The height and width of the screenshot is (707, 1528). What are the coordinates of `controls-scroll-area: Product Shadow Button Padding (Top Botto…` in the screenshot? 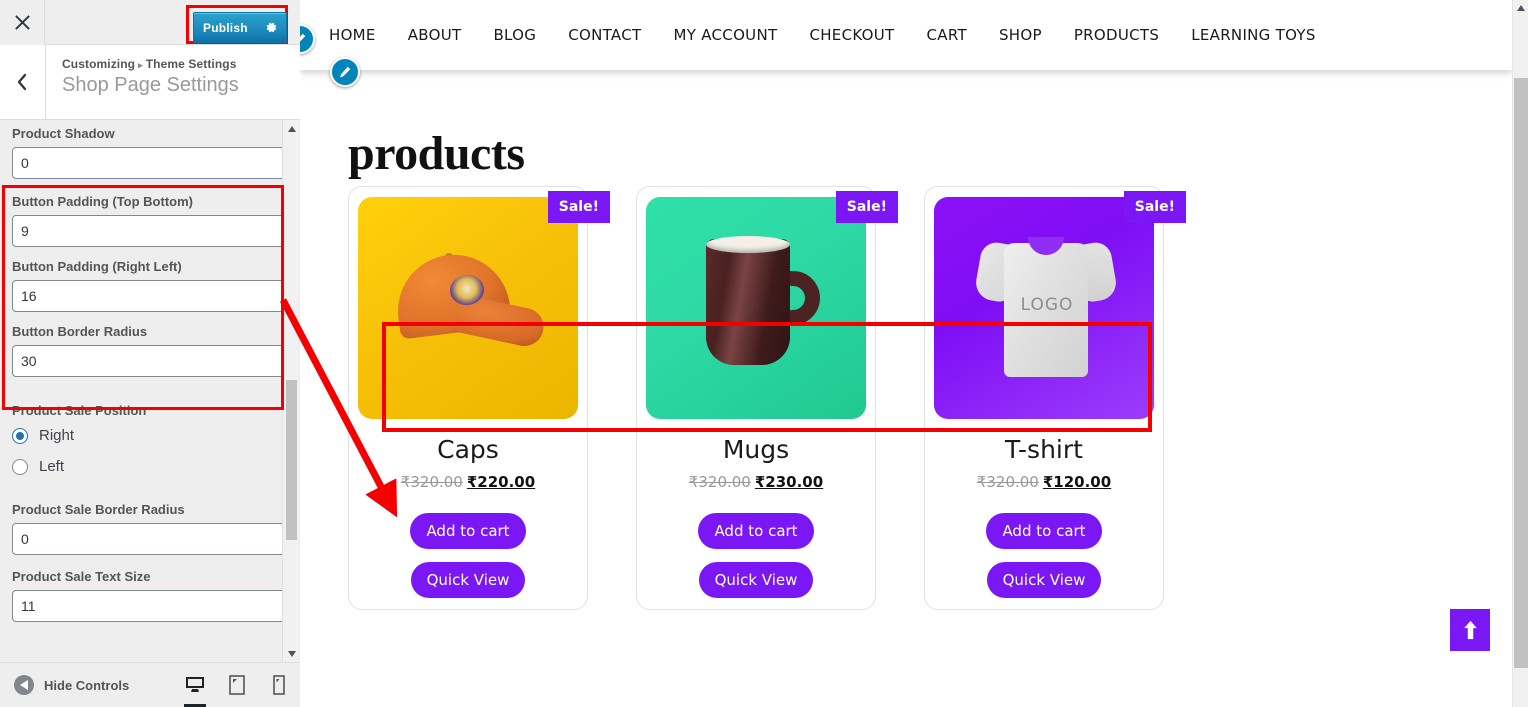 It's located at (150, 371).